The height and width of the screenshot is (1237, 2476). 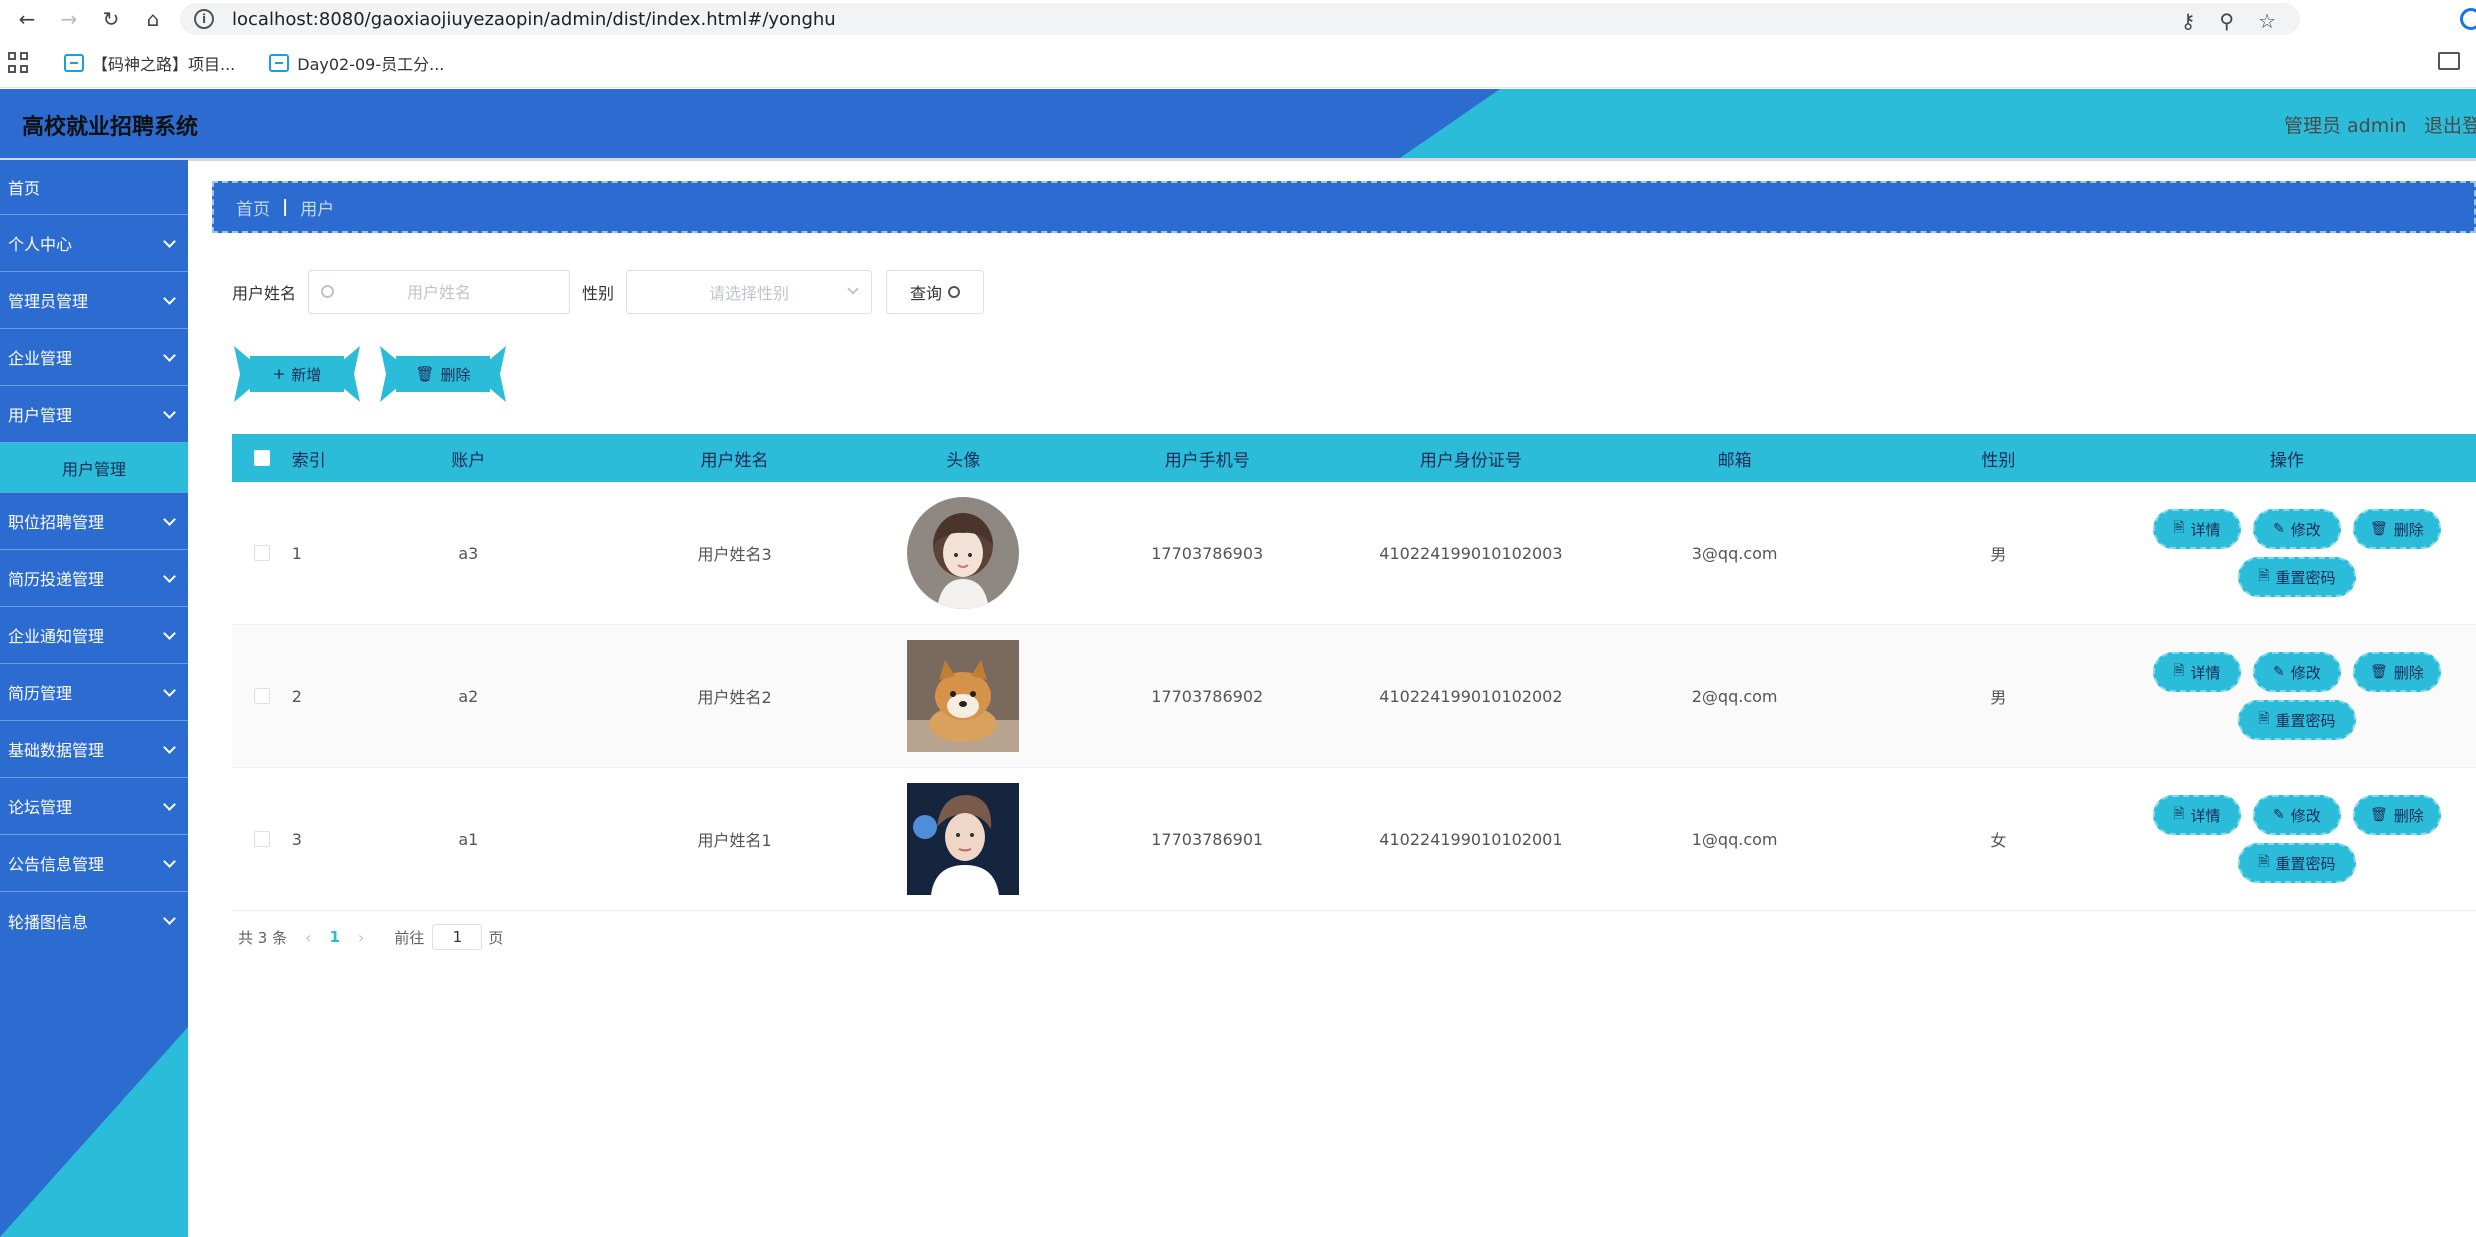 What do you see at coordinates (370, 937) in the screenshot?
I see `pagination: 共 3 条 ‹ 1 › 前往 1 页` at bounding box center [370, 937].